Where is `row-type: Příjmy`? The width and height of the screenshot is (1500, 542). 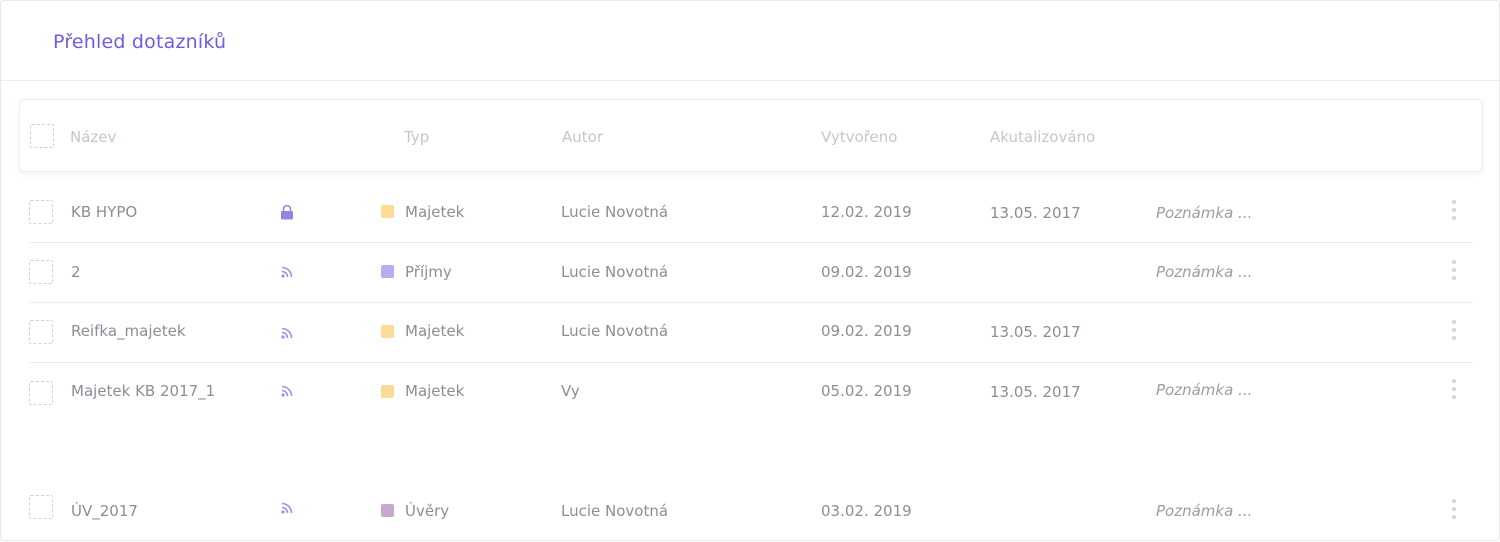
row-type: Příjmy is located at coordinates (428, 272).